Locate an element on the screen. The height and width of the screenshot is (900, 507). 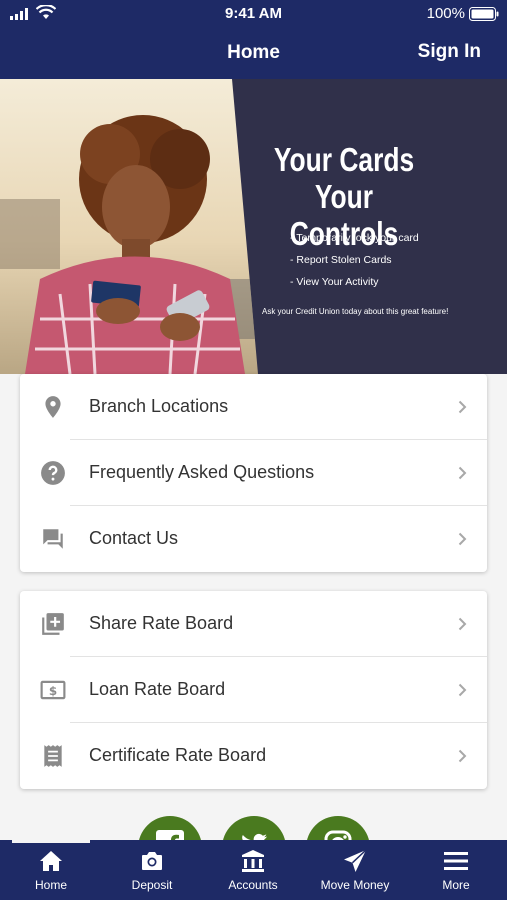
tab-move-money: Move Money is located at coordinates (355, 870).